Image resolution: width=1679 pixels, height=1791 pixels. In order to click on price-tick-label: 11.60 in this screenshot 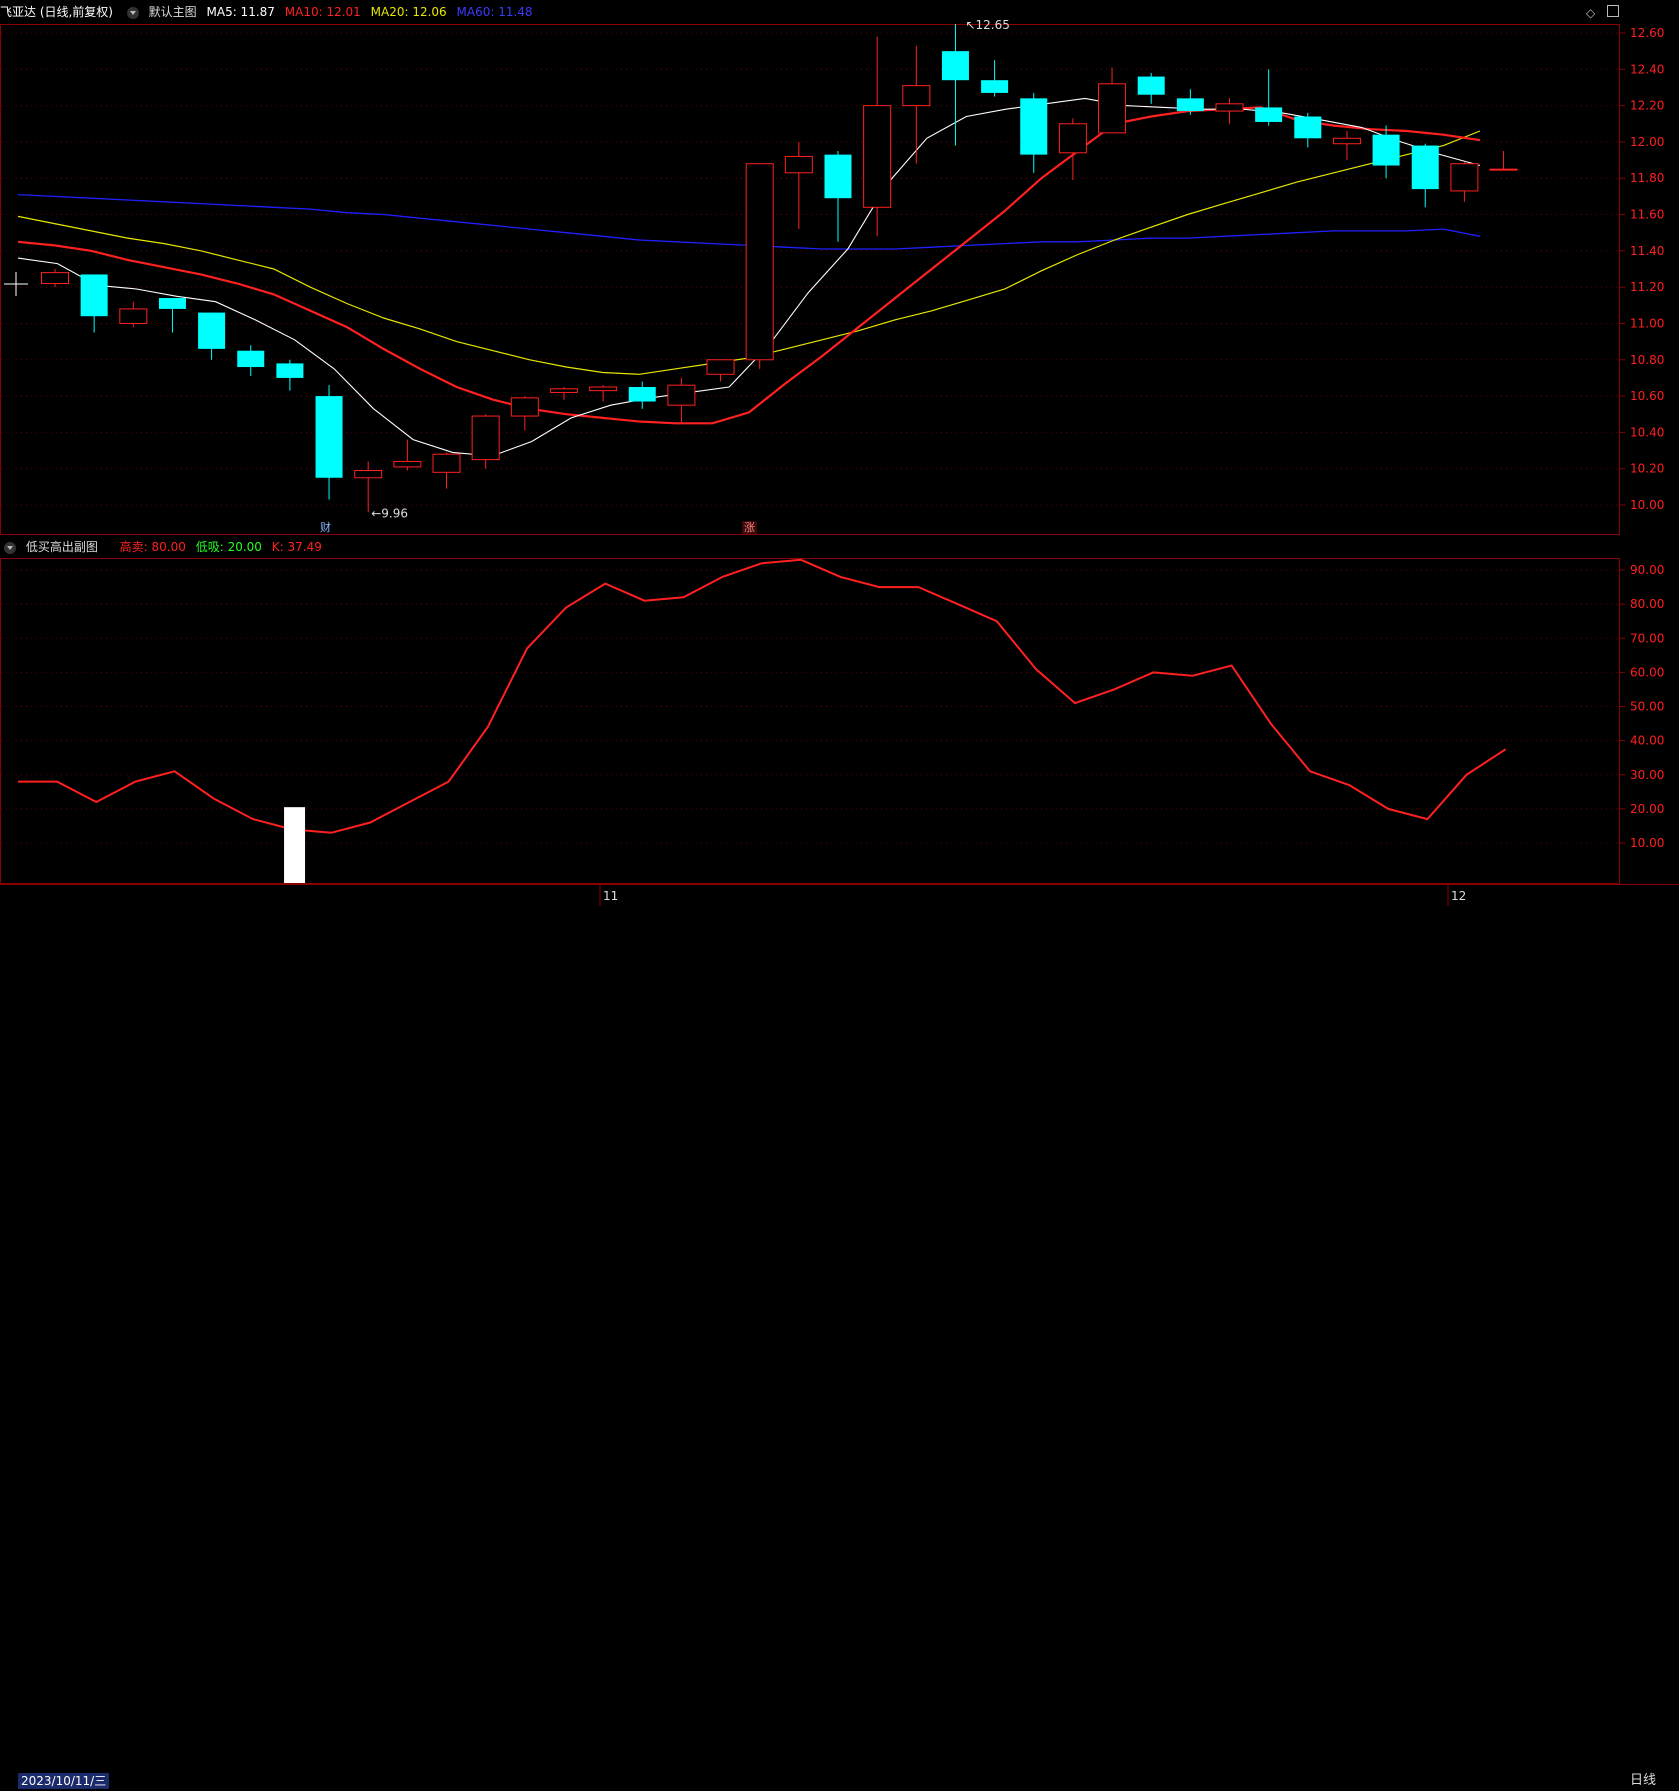, I will do `click(1647, 215)`.